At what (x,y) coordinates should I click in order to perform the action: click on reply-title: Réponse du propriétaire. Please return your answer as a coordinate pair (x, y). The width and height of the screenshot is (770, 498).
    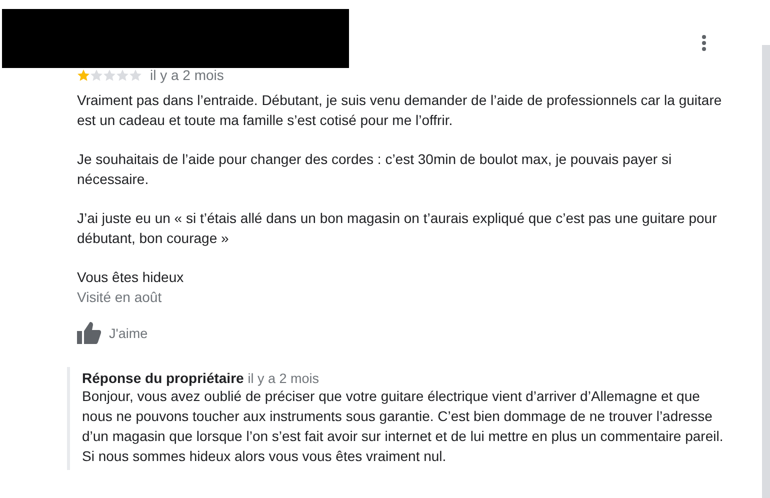
    Looking at the image, I should click on (163, 378).